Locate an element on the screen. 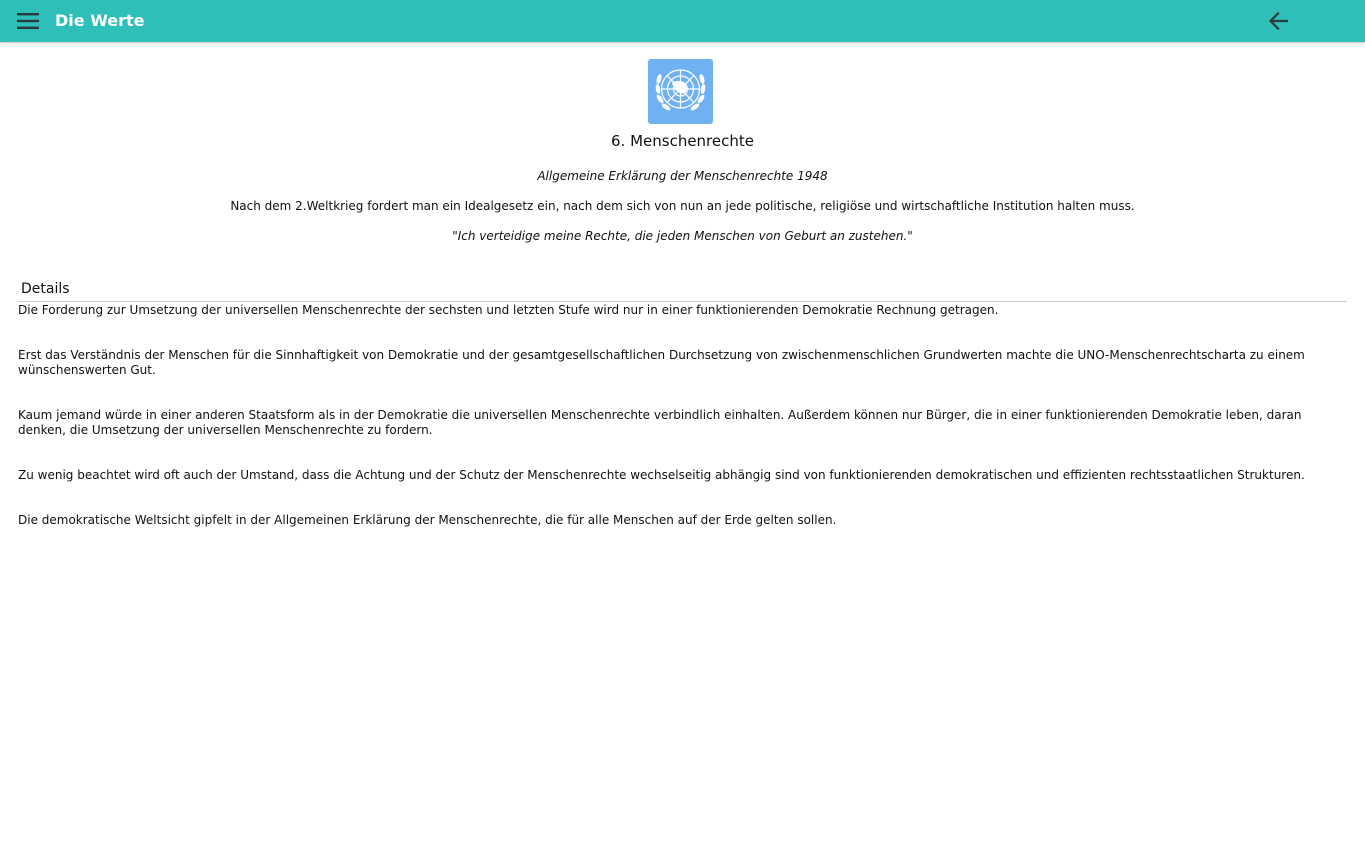 The width and height of the screenshot is (1365, 853). app-bar: Die Werte is located at coordinates (682, 21).